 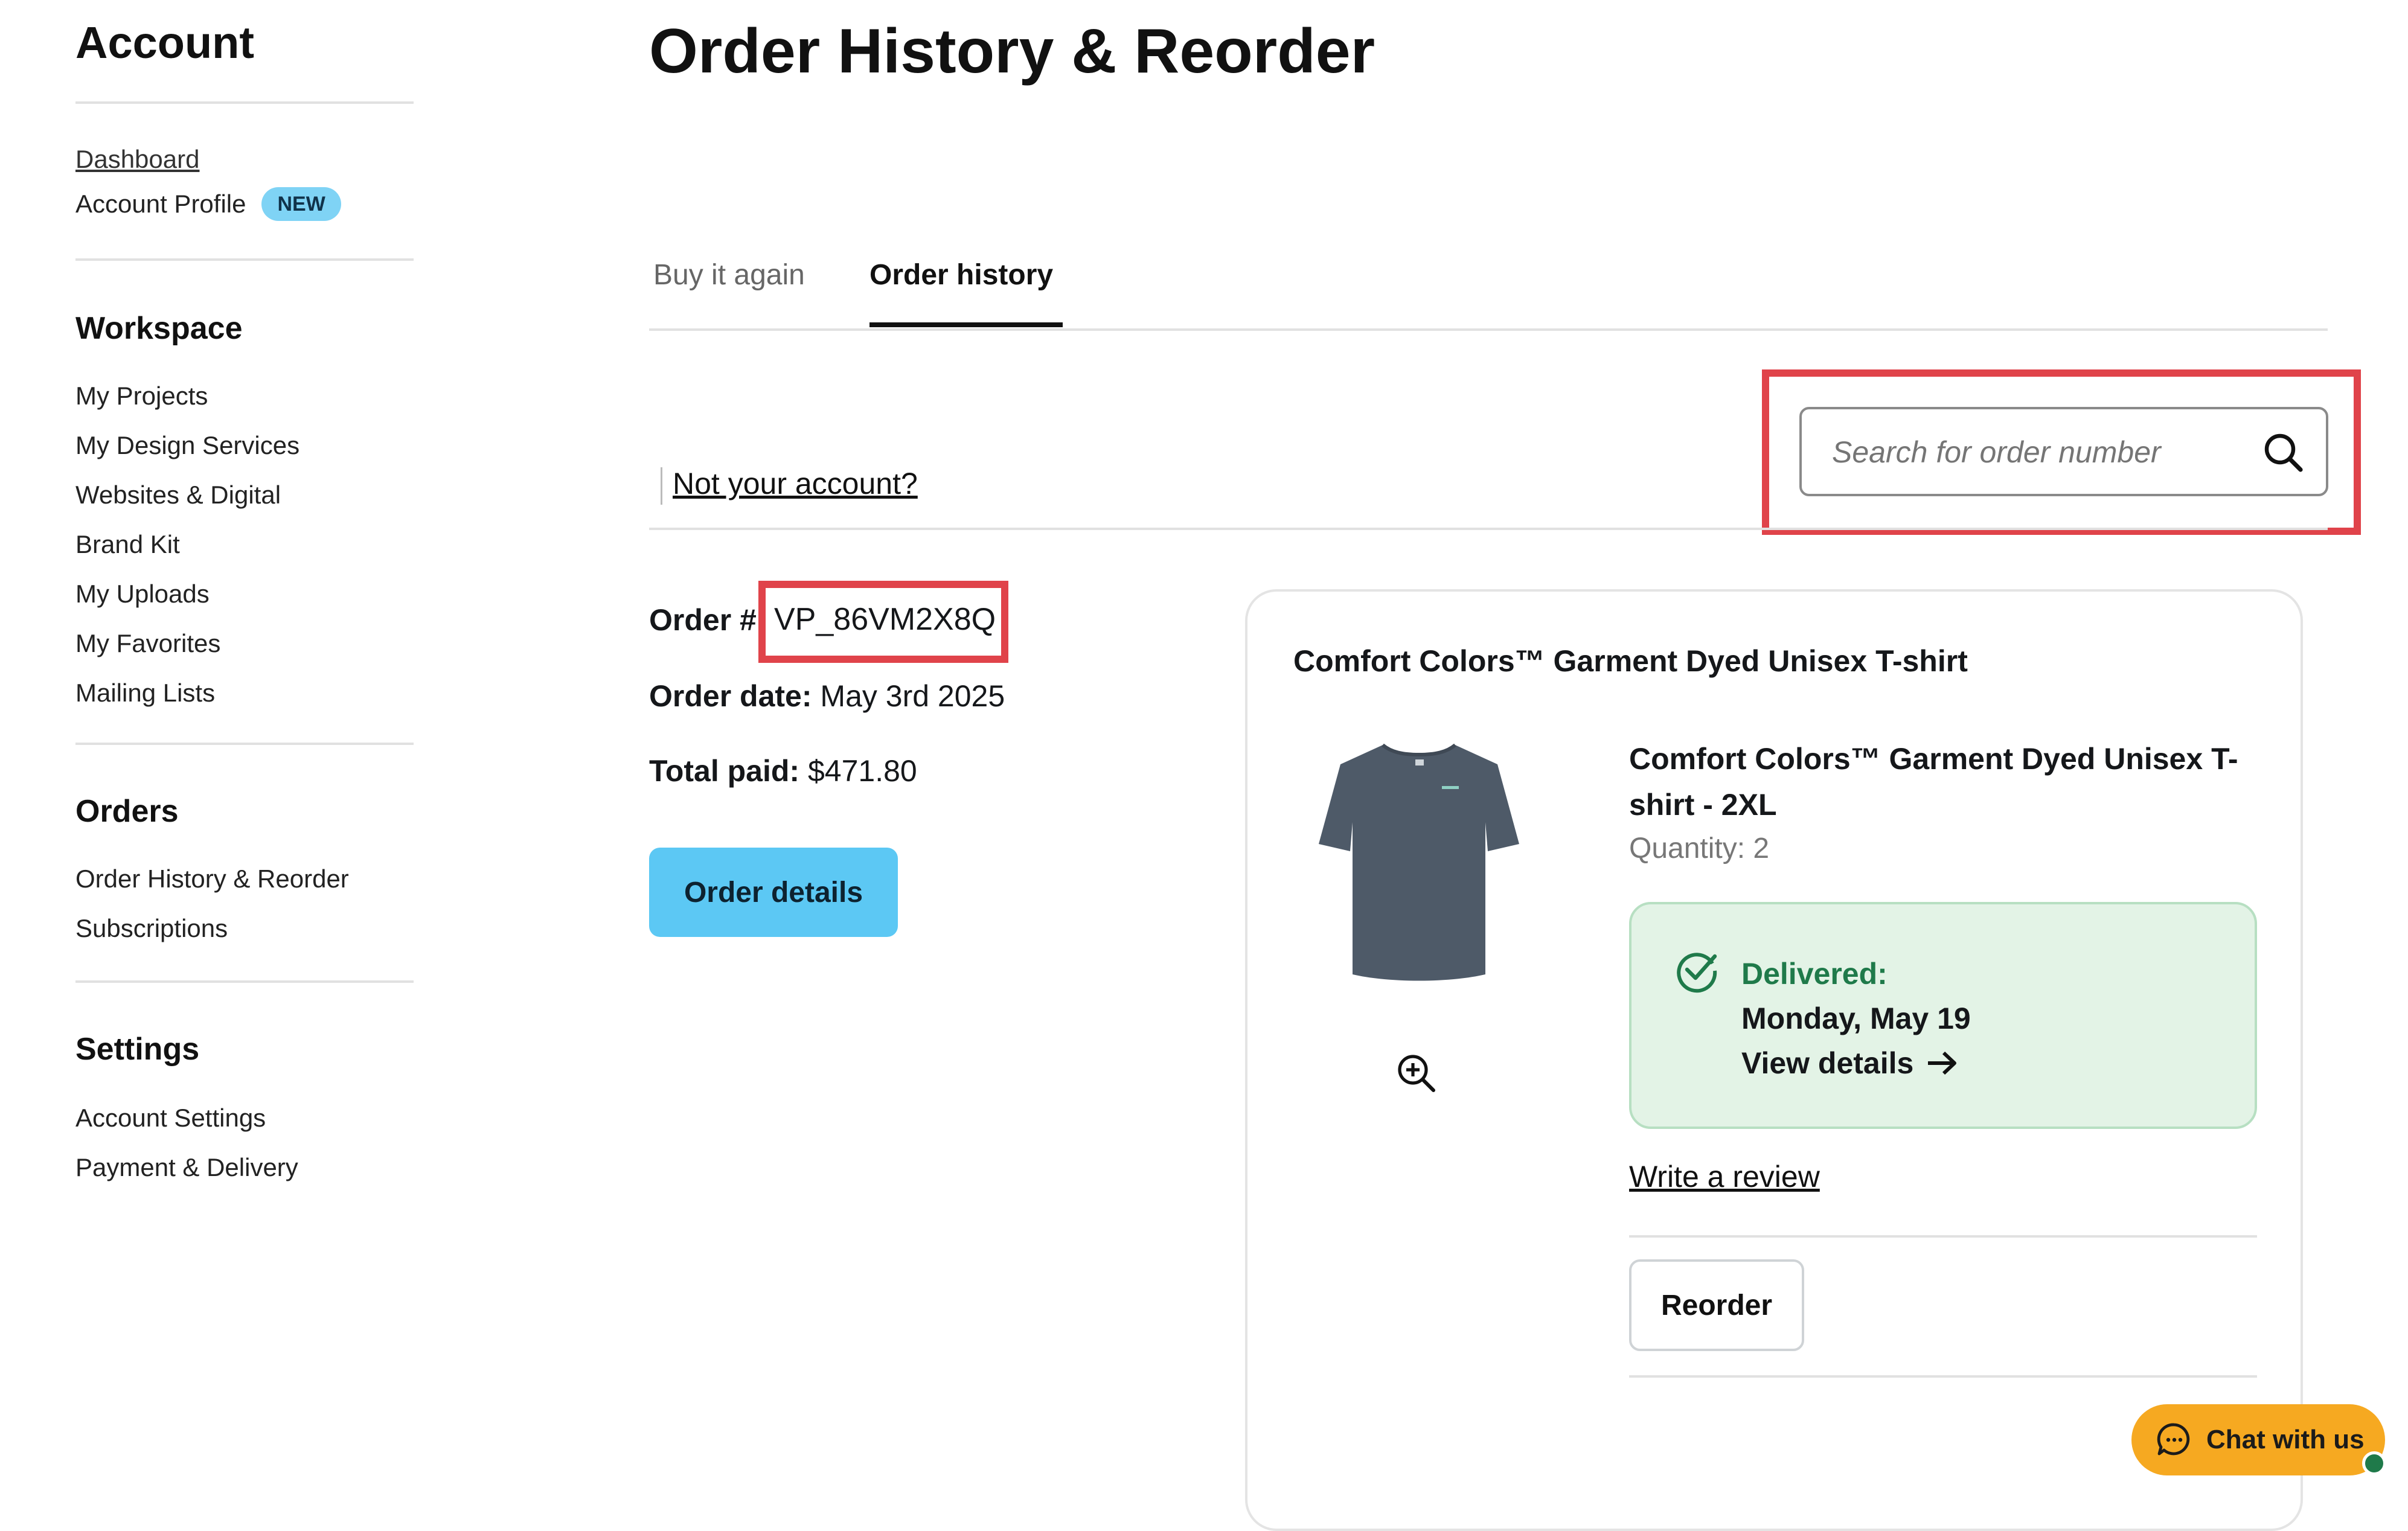 I want to click on search-input, so click(x=2025, y=453).